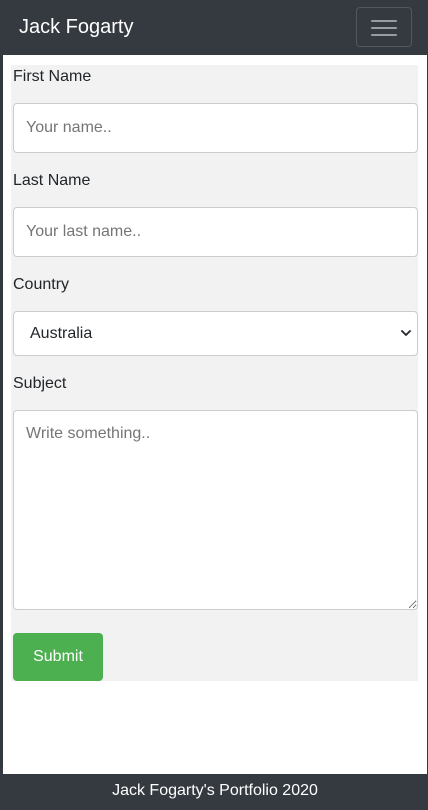 The image size is (428, 810). I want to click on country-selected-value: Australia, so click(61, 333).